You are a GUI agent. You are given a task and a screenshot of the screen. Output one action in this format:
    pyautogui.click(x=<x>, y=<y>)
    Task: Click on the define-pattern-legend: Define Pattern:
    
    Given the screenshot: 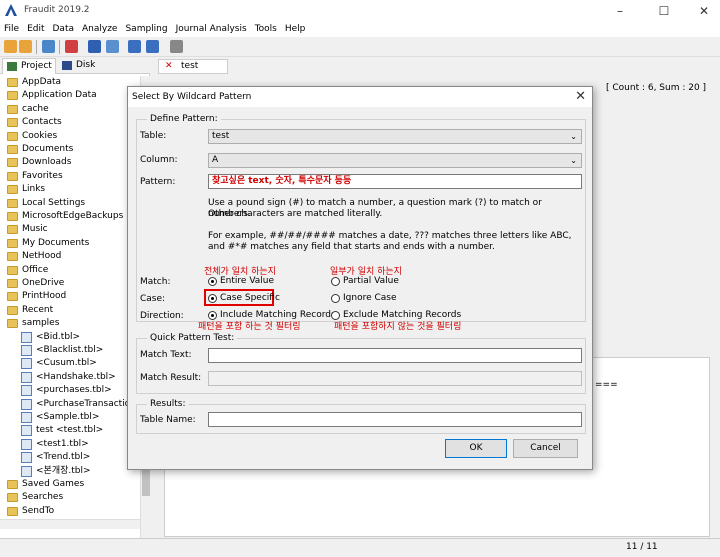 What is the action you would take?
    pyautogui.click(x=184, y=119)
    